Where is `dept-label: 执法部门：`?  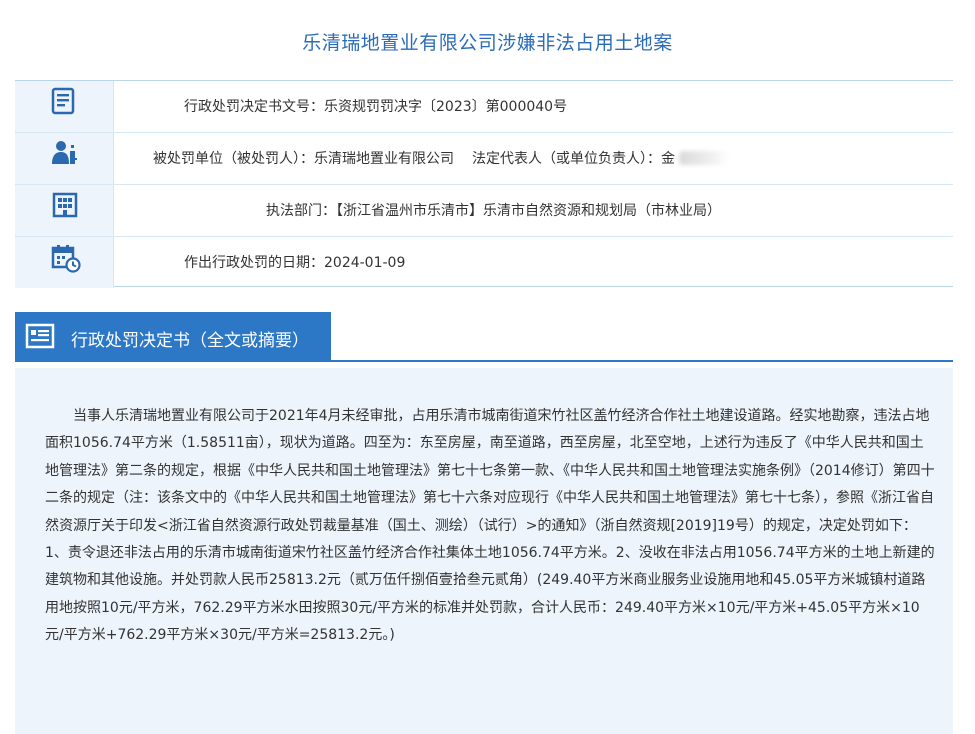 dept-label: 执法部门： is located at coordinates (301, 211).